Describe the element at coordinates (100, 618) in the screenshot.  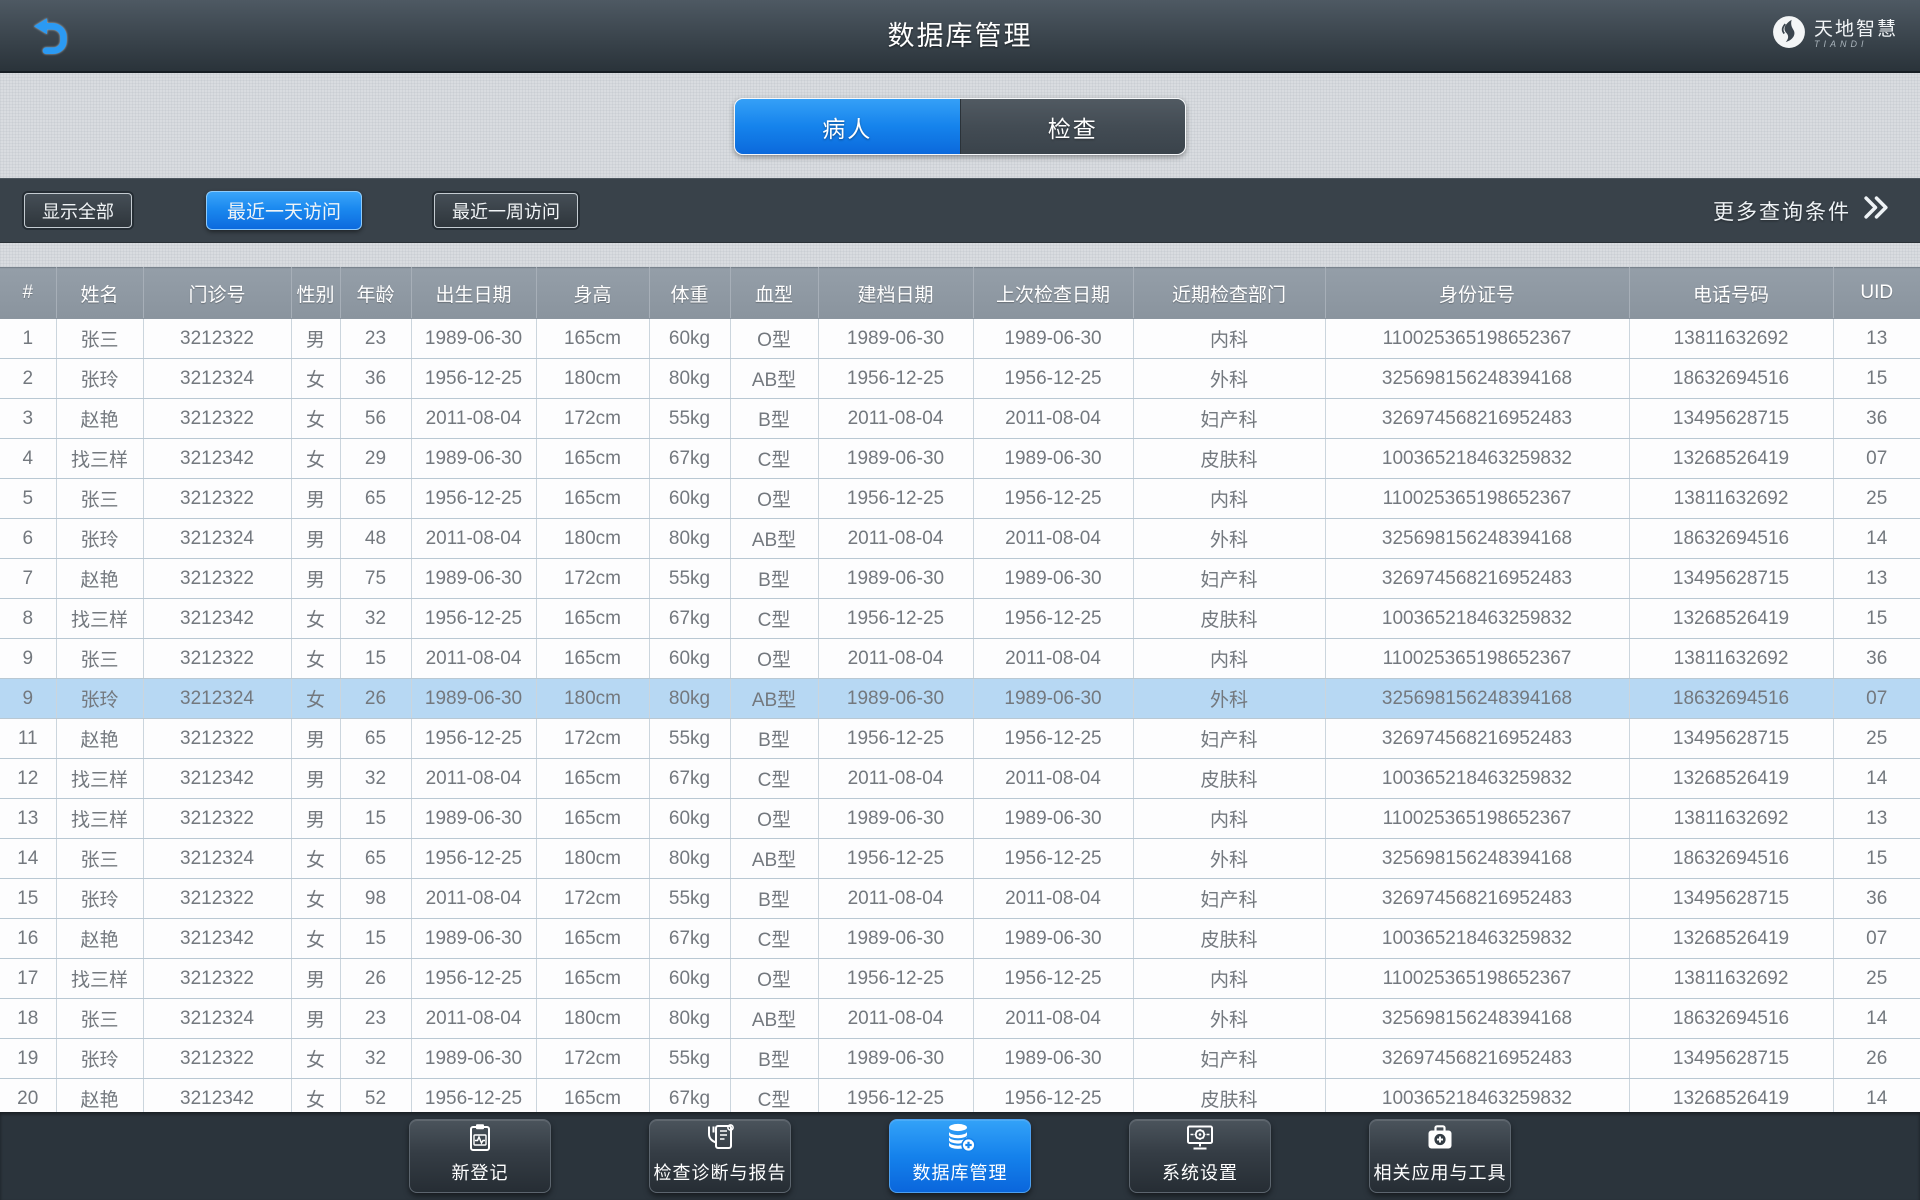
I see `table-cell: 找三样` at that location.